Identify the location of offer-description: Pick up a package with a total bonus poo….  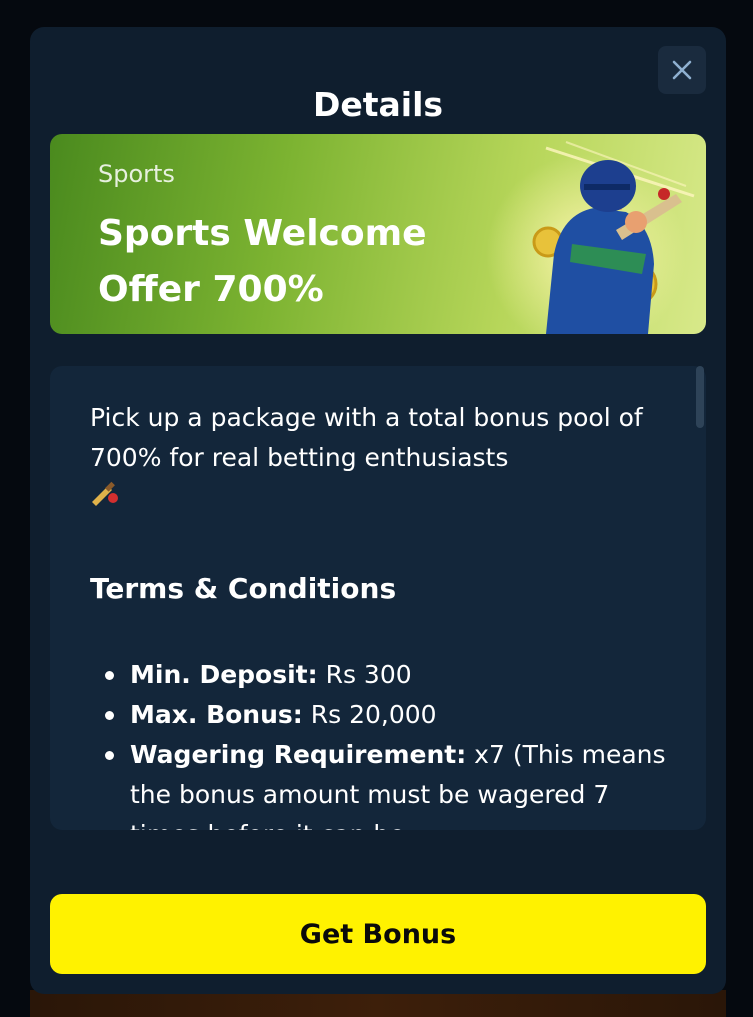
(380, 458).